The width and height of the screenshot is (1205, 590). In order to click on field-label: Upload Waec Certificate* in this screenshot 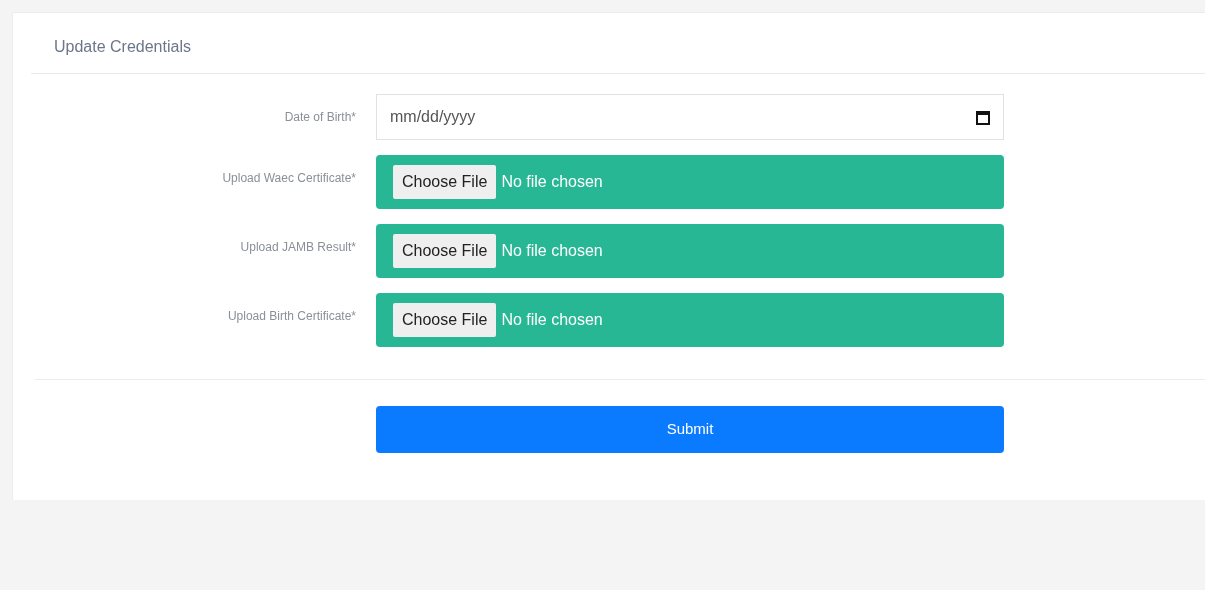, I will do `click(288, 178)`.